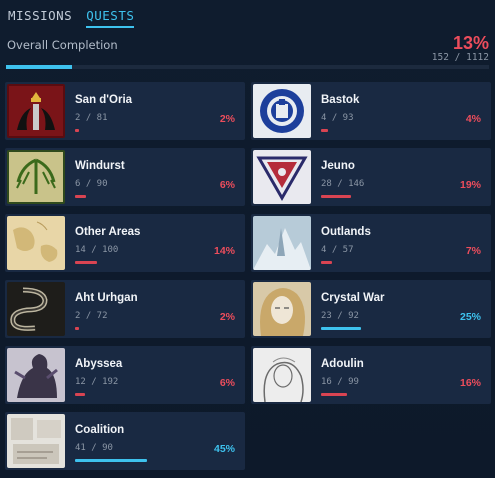 The image size is (495, 478). What do you see at coordinates (337, 118) in the screenshot?
I see `area-count: 4 / 93` at bounding box center [337, 118].